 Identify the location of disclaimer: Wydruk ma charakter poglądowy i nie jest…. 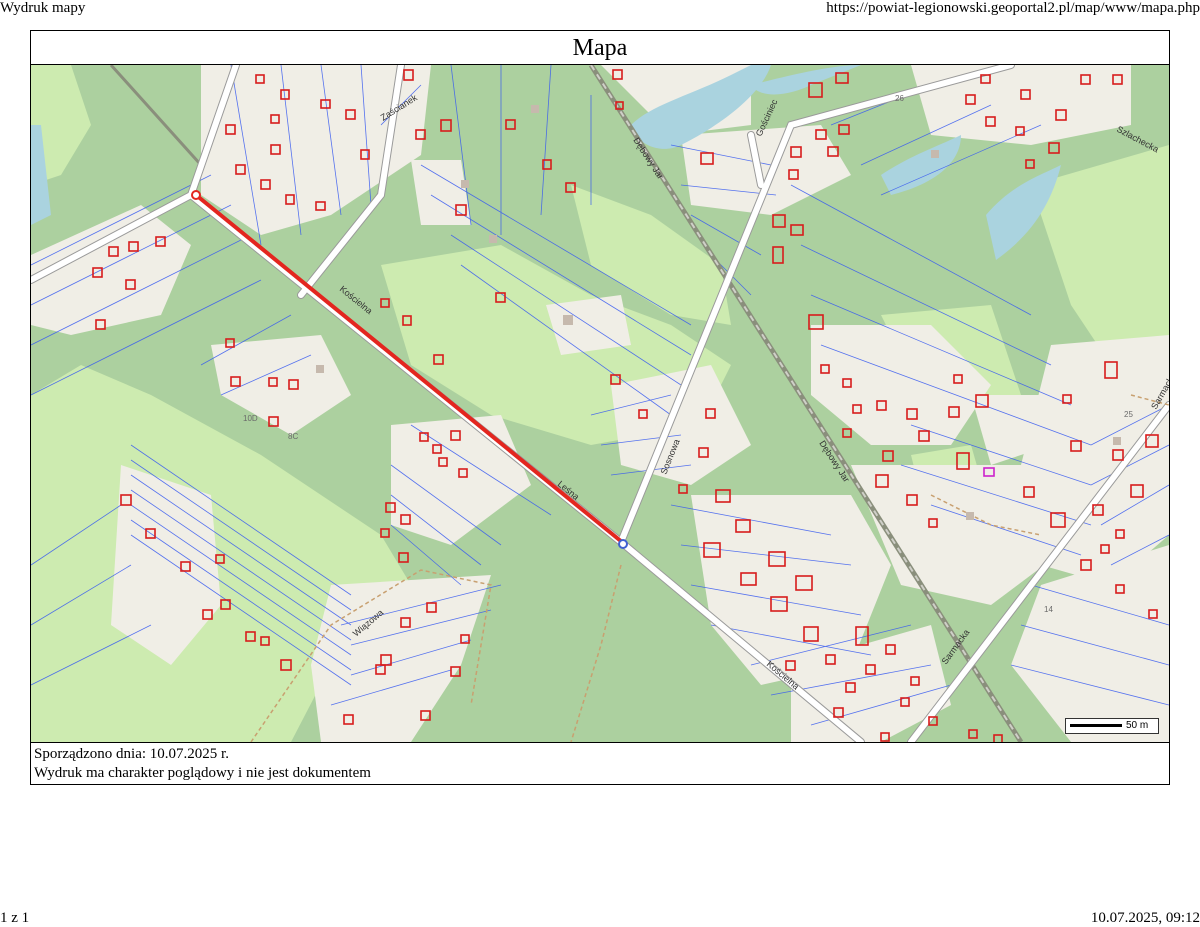
(202, 773).